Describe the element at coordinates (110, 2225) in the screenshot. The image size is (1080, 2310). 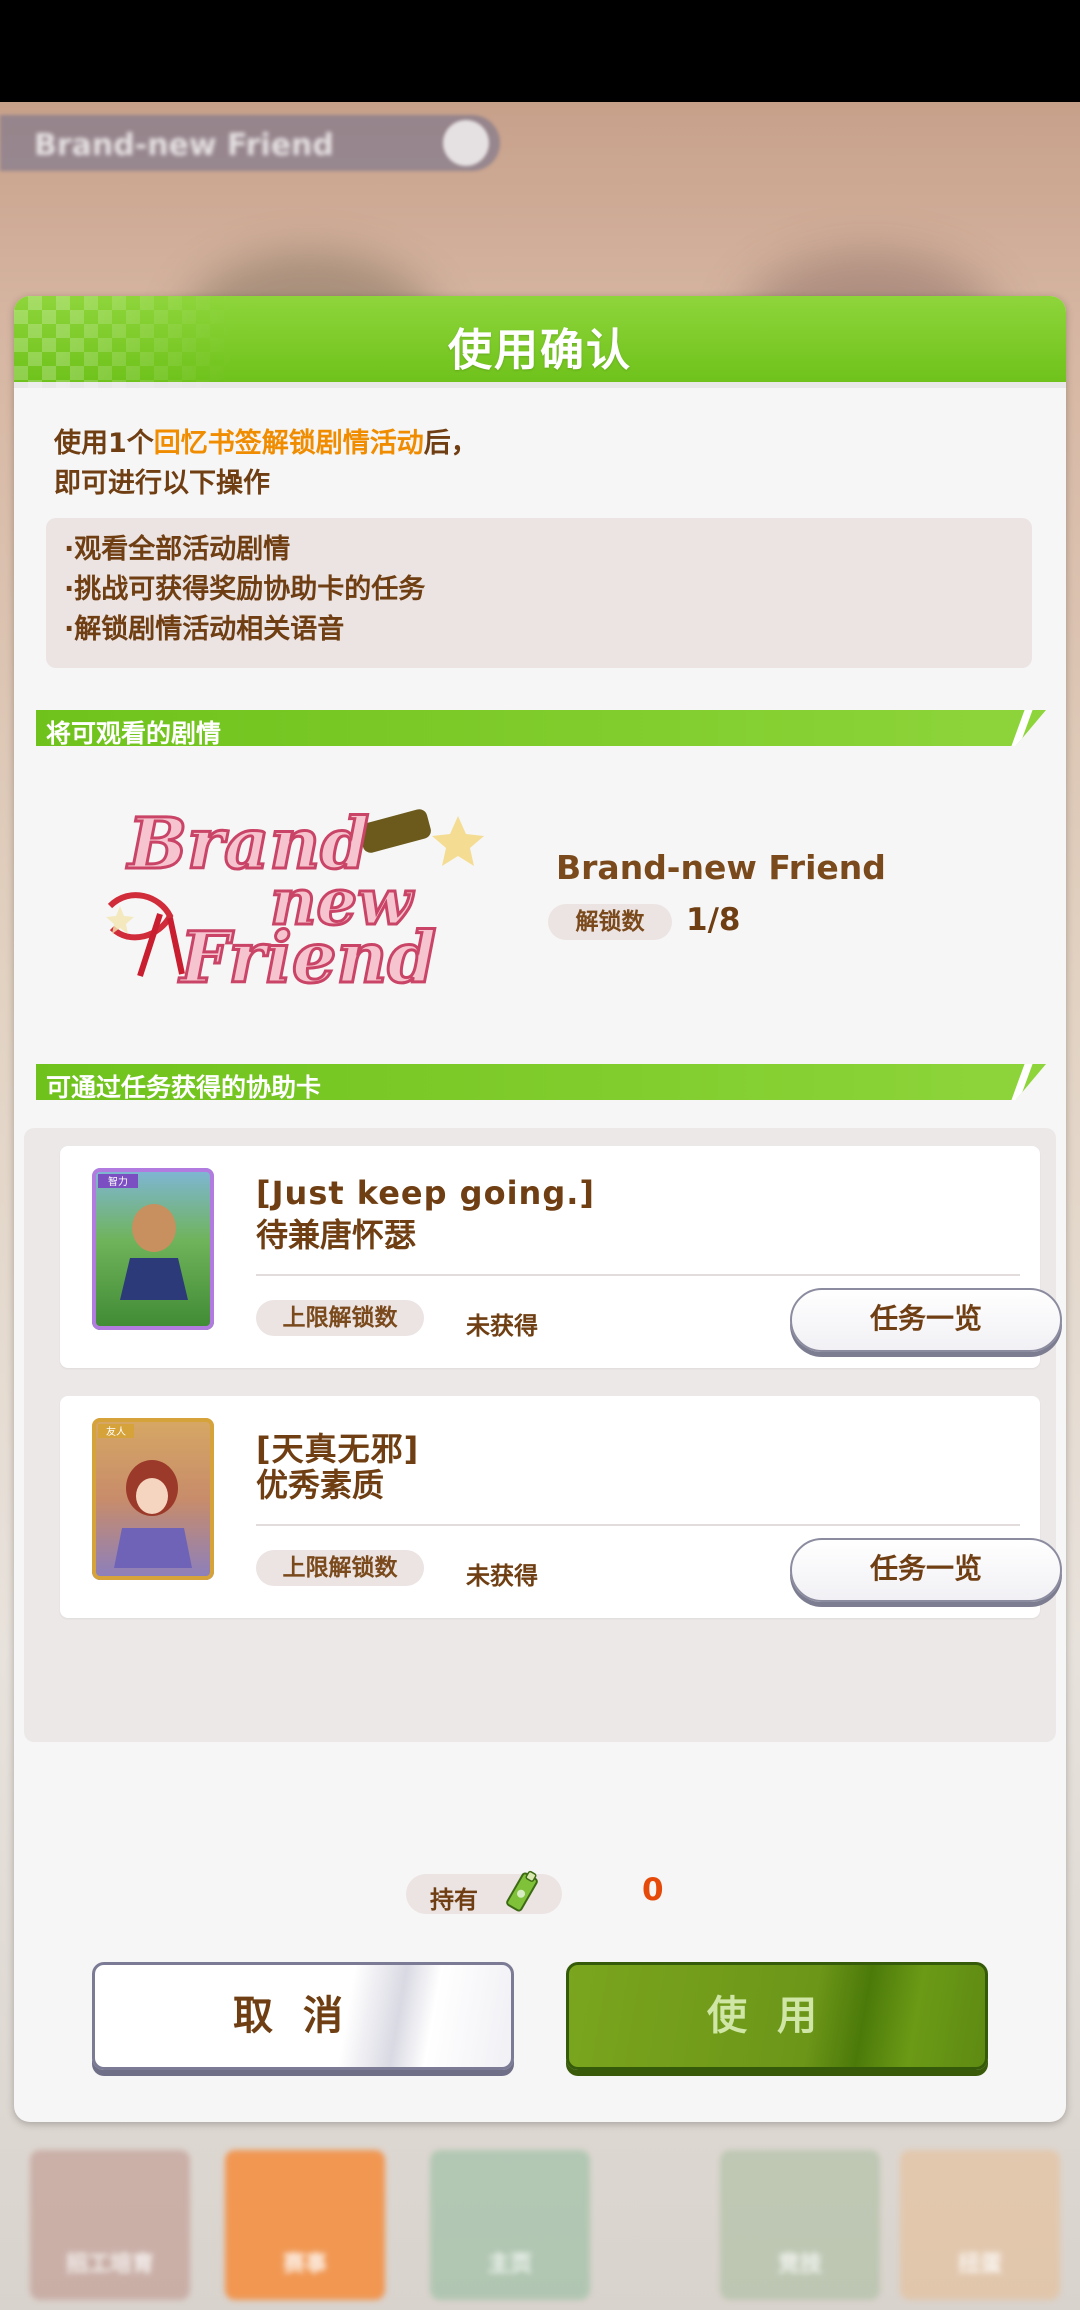
I see `nav-item-training: 招工培育` at that location.